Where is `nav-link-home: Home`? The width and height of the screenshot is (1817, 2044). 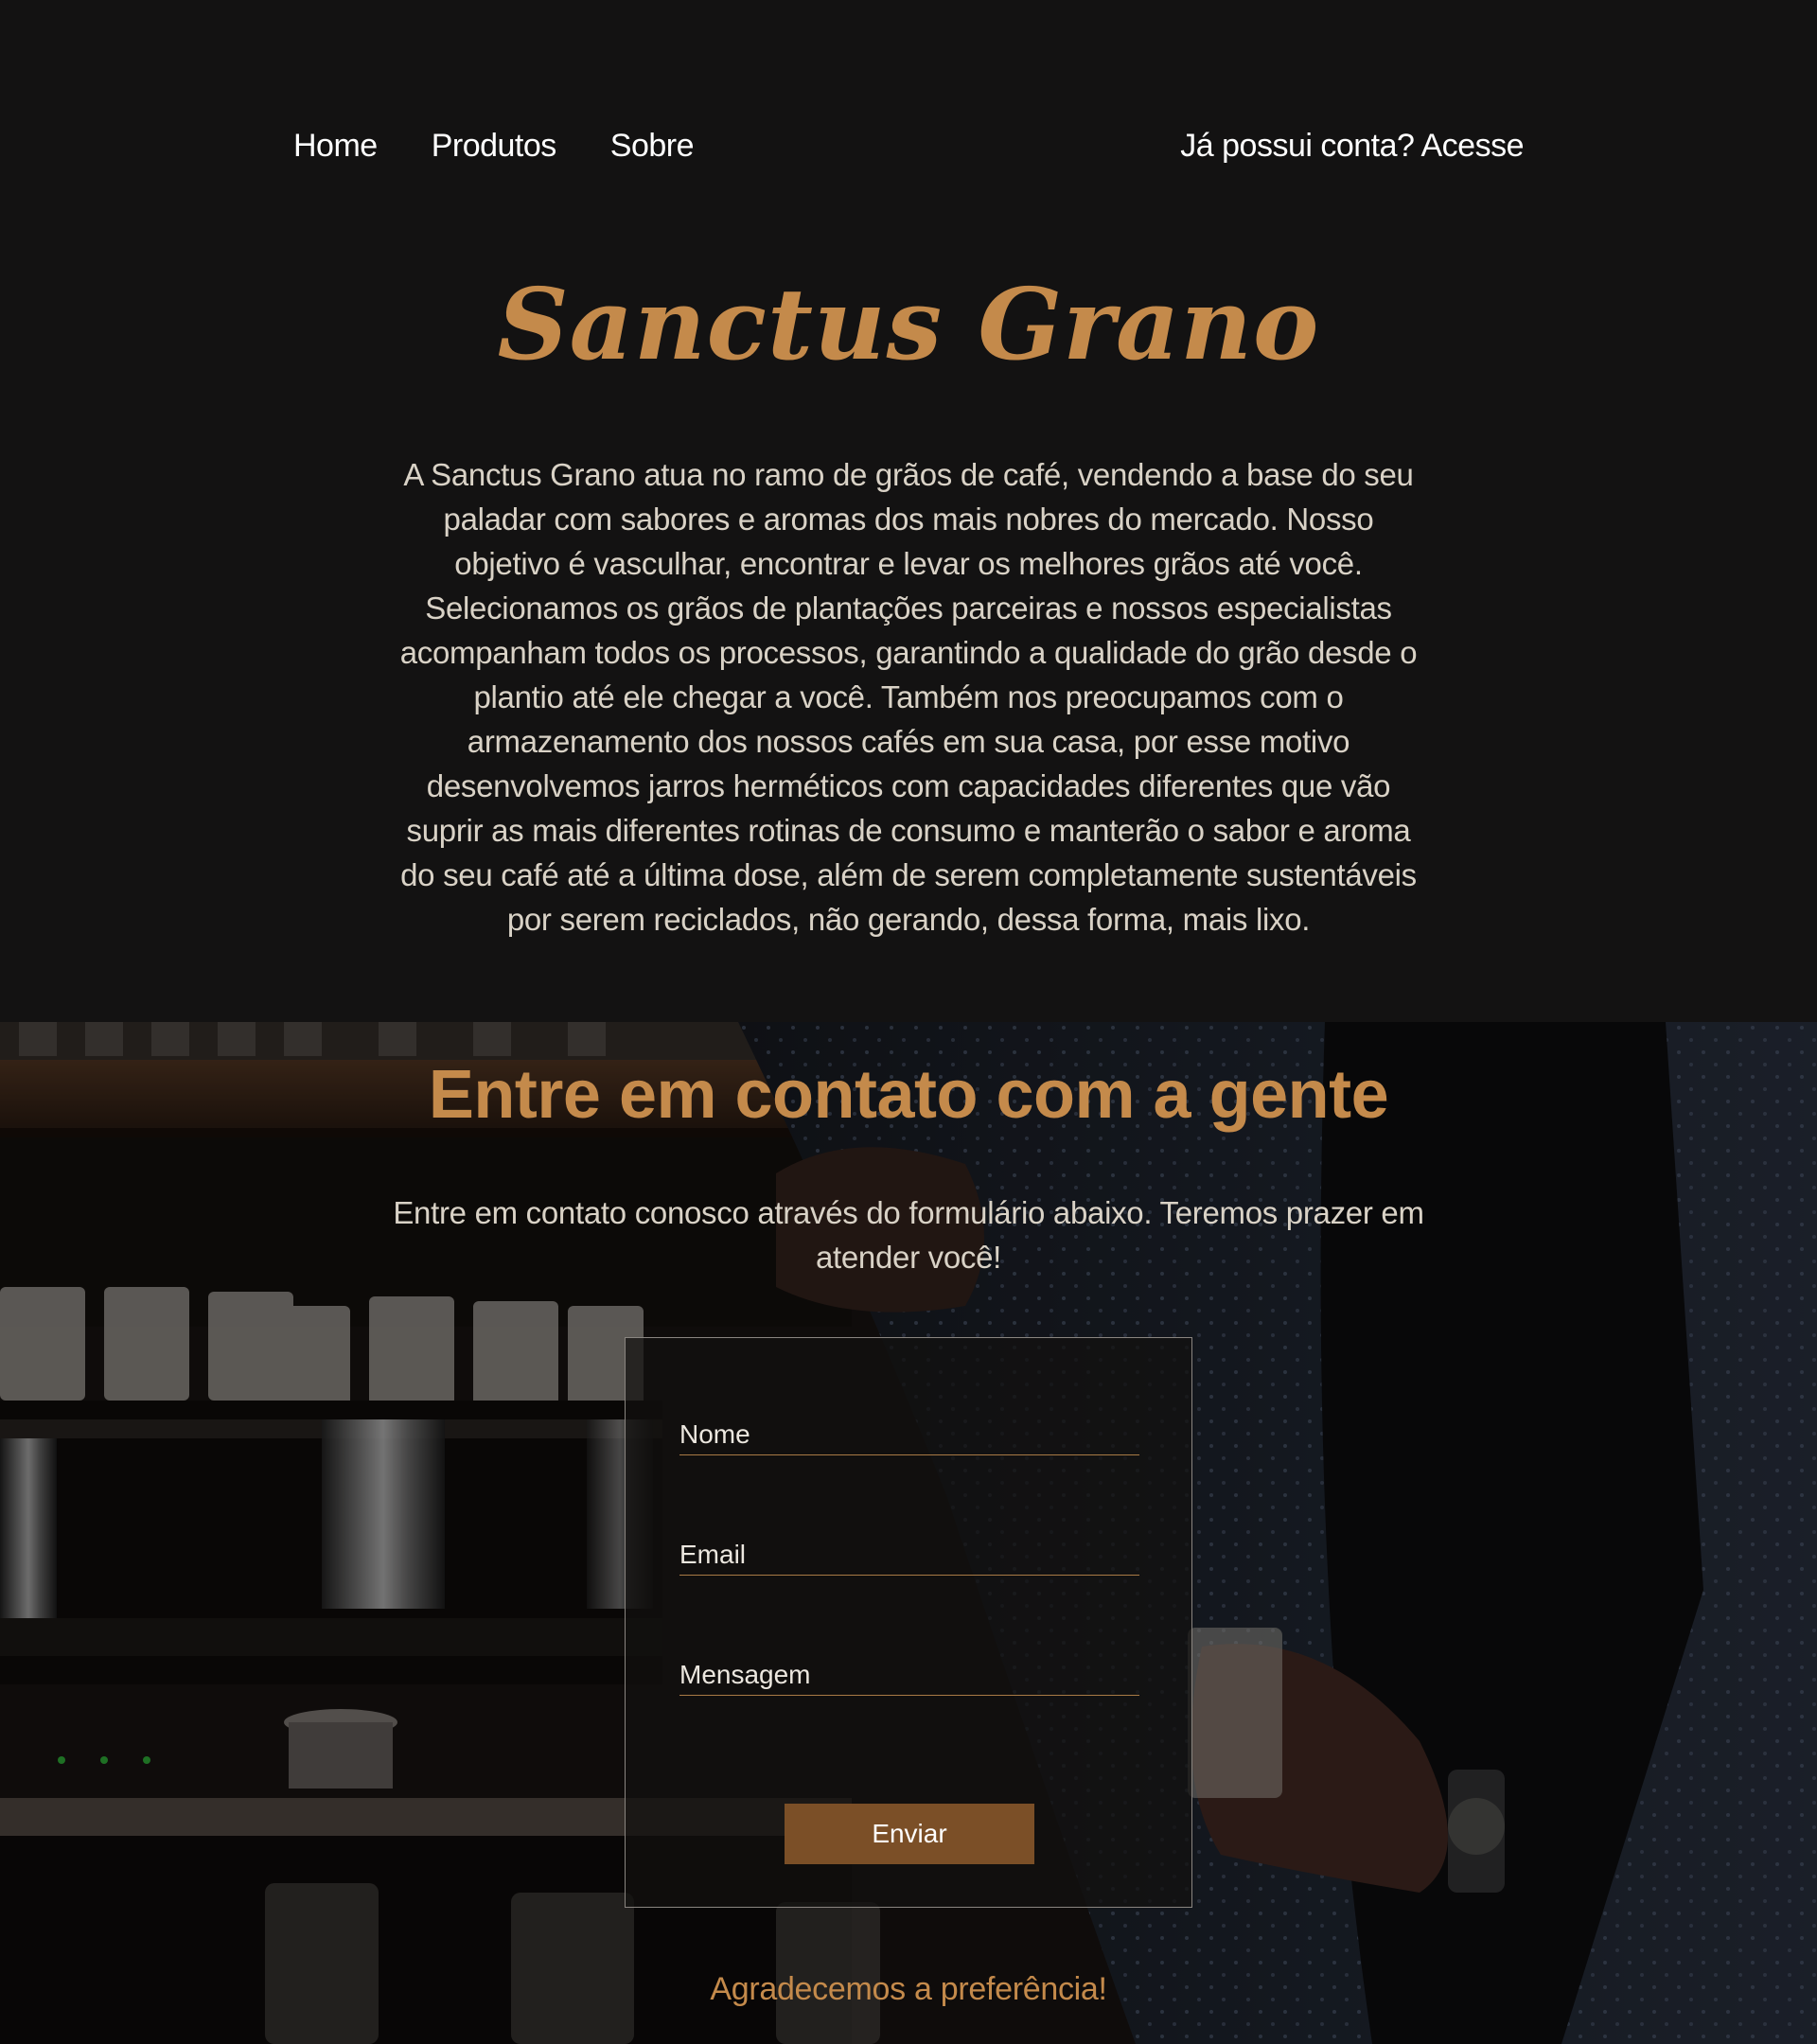
nav-link-home: Home is located at coordinates (335, 146).